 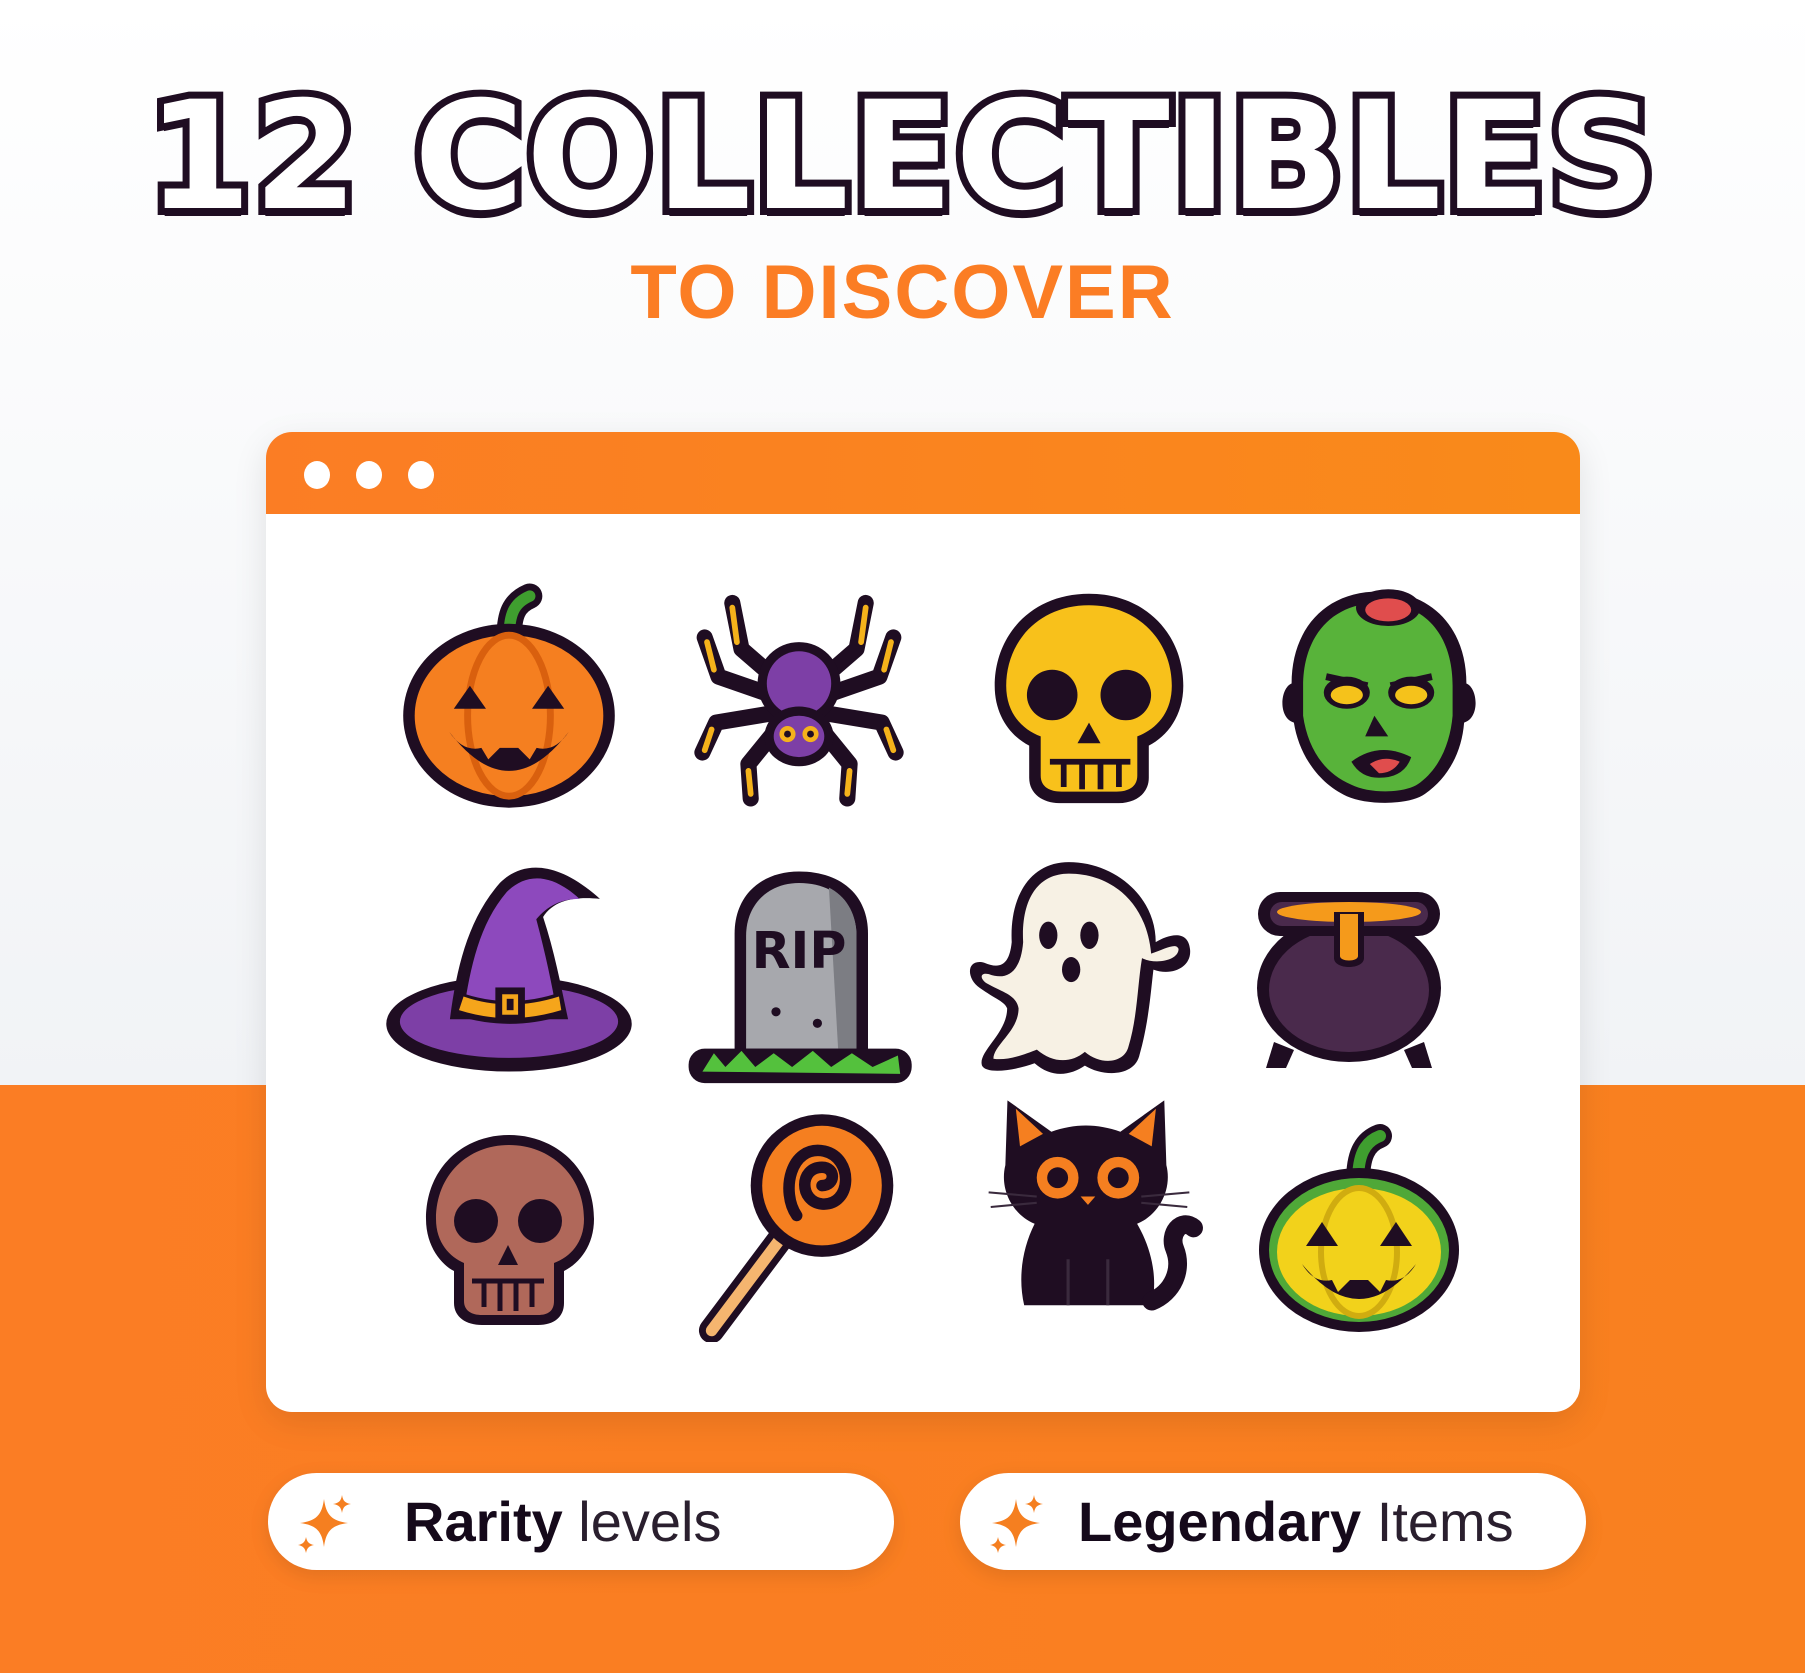 I want to click on badge-label: Legendary Items, so click(x=1296, y=1521).